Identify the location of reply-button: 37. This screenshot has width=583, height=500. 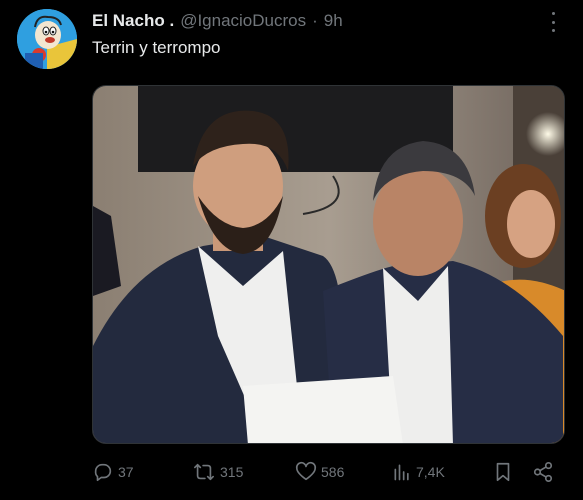
(113, 472).